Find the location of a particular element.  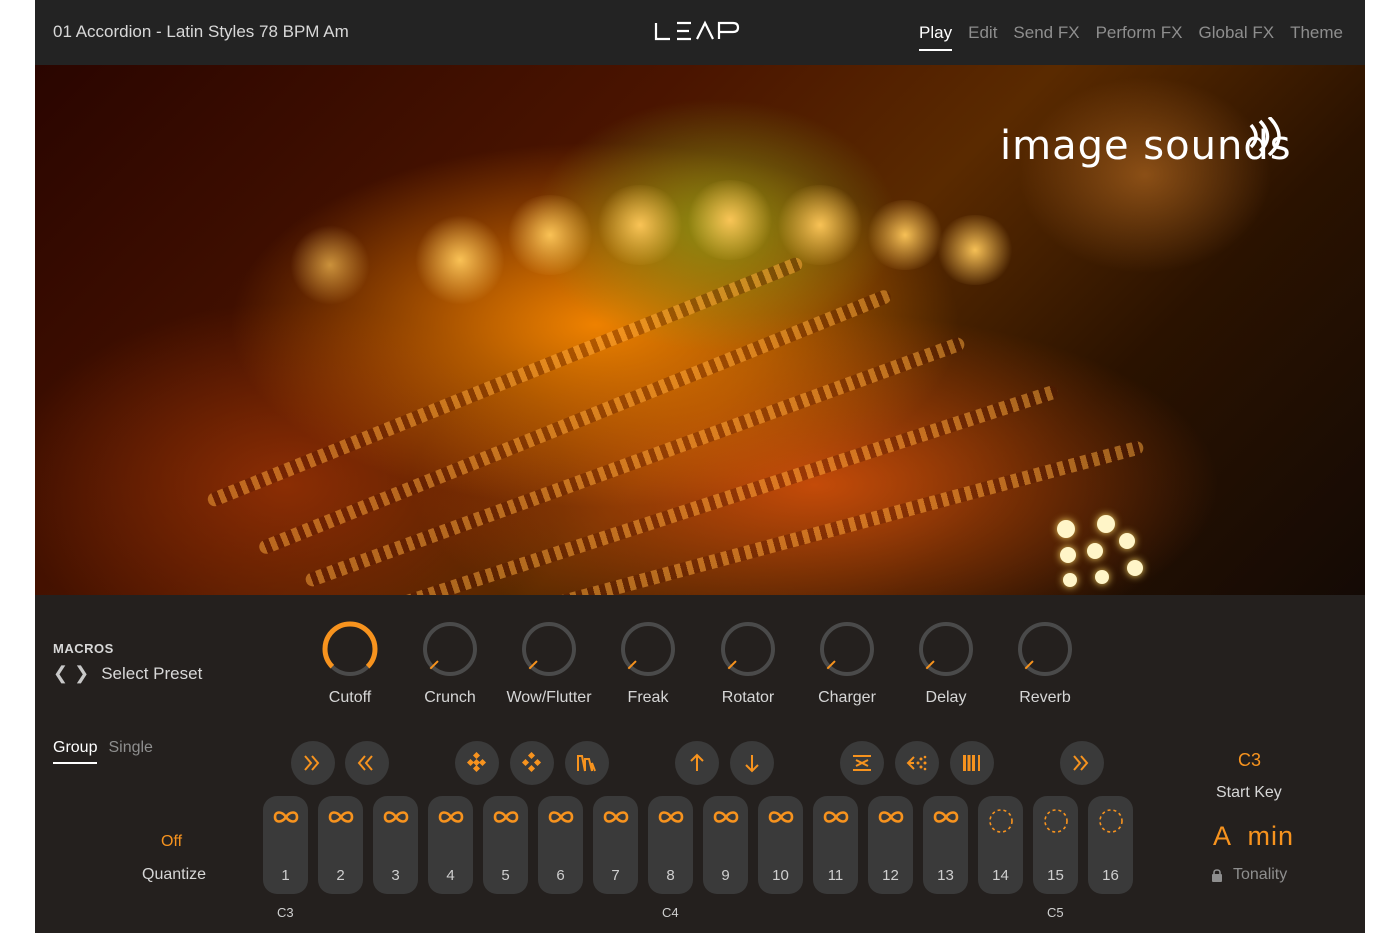

tab-send-fx: Send FX is located at coordinates (1046, 37).